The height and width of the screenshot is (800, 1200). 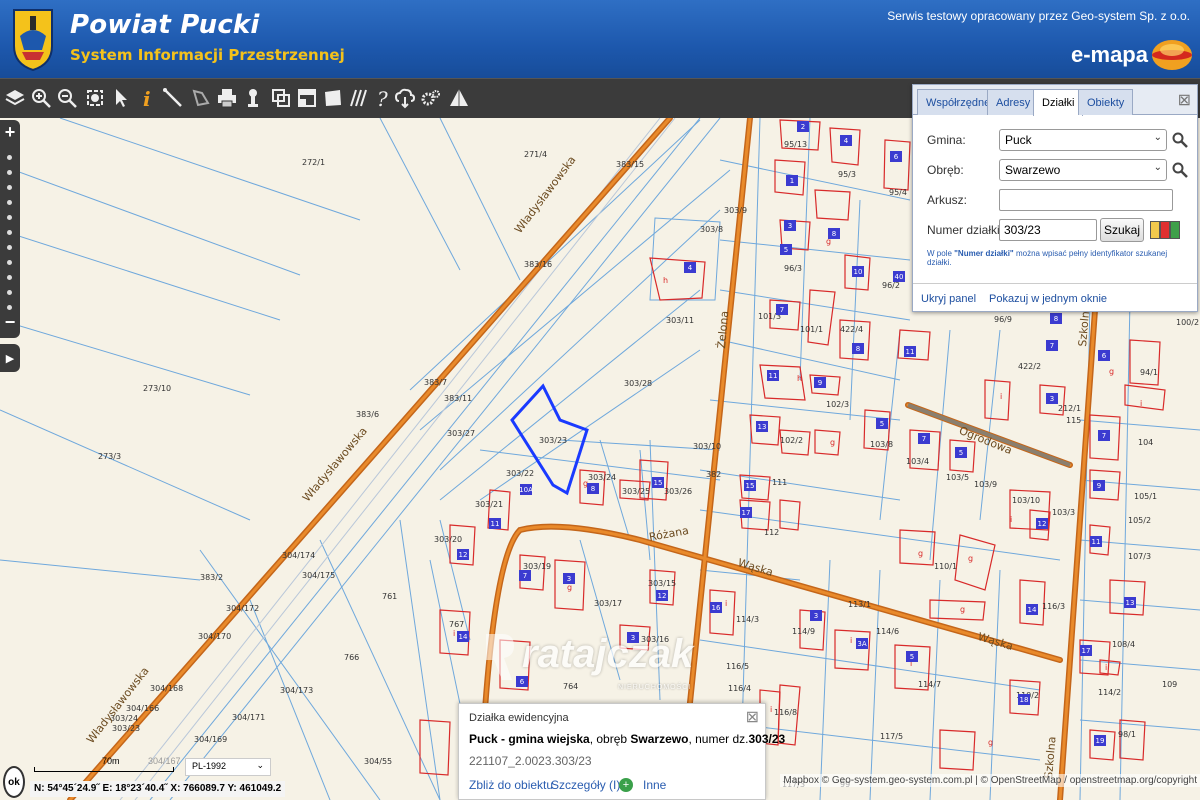 What do you see at coordinates (1063, 512) in the screenshot?
I see `parcel-label: 103/3` at bounding box center [1063, 512].